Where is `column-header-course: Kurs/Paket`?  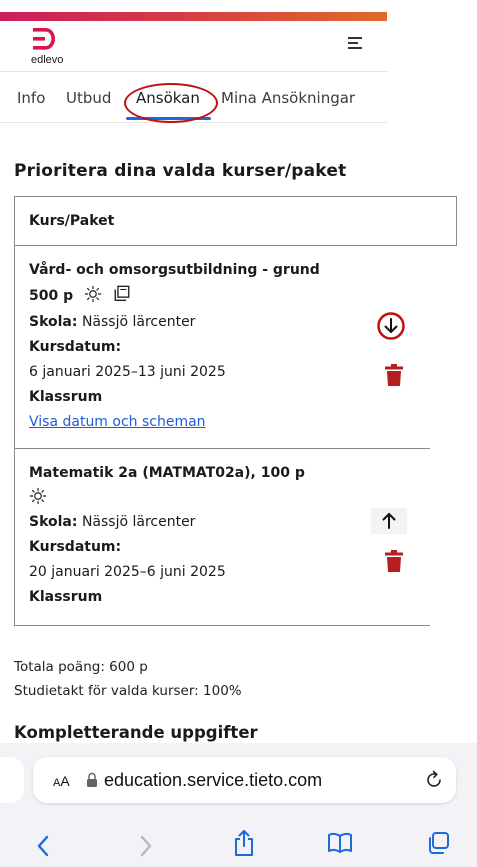 column-header-course: Kurs/Paket is located at coordinates (72, 221).